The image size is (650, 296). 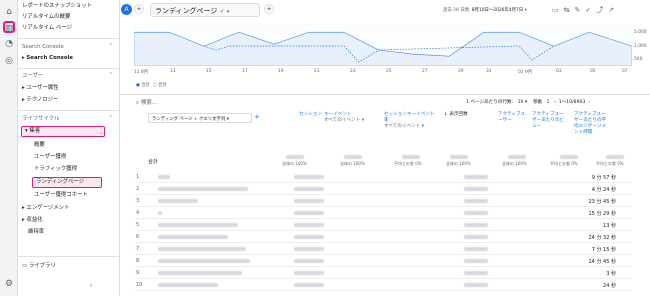 What do you see at coordinates (525, 72) in the screenshot?
I see `x-tick-label: 02 9月` at bounding box center [525, 72].